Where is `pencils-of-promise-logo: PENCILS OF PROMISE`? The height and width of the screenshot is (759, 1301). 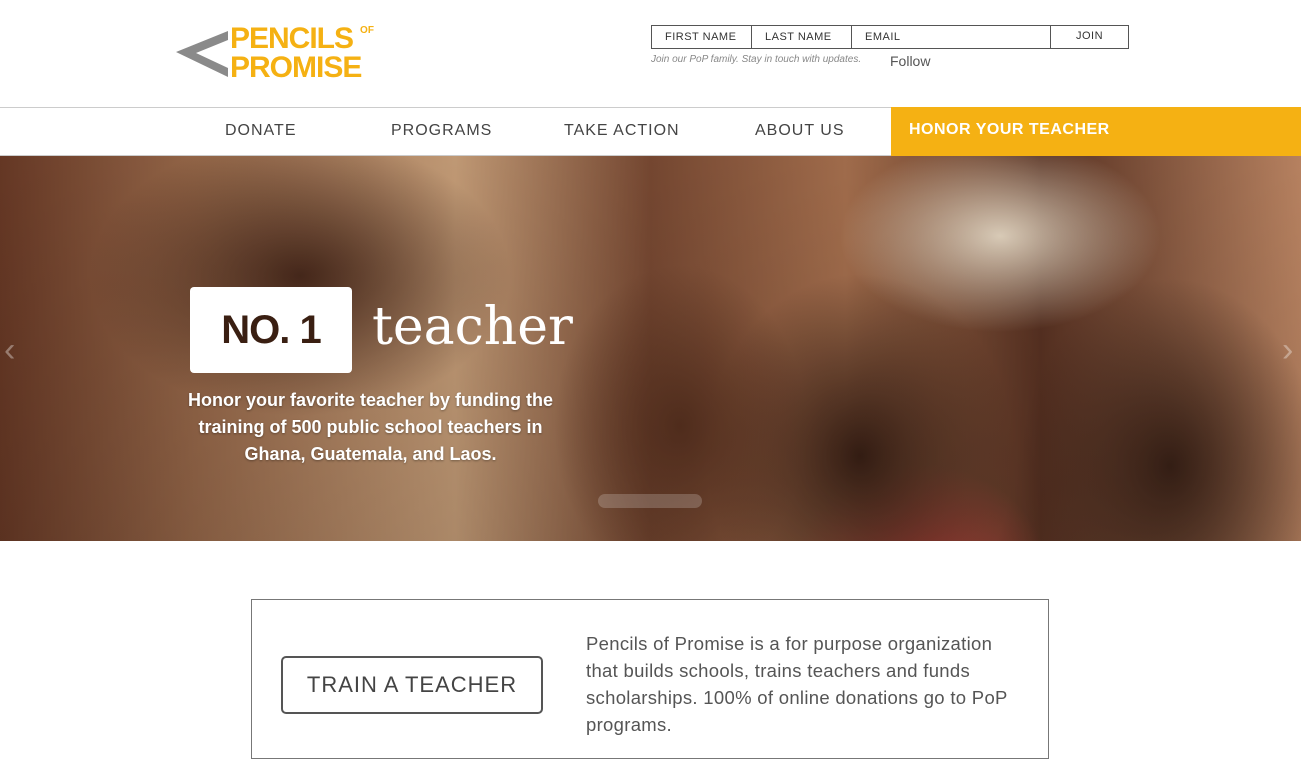
pencils-of-promise-logo: PENCILS OF PROMISE is located at coordinates (277, 54).